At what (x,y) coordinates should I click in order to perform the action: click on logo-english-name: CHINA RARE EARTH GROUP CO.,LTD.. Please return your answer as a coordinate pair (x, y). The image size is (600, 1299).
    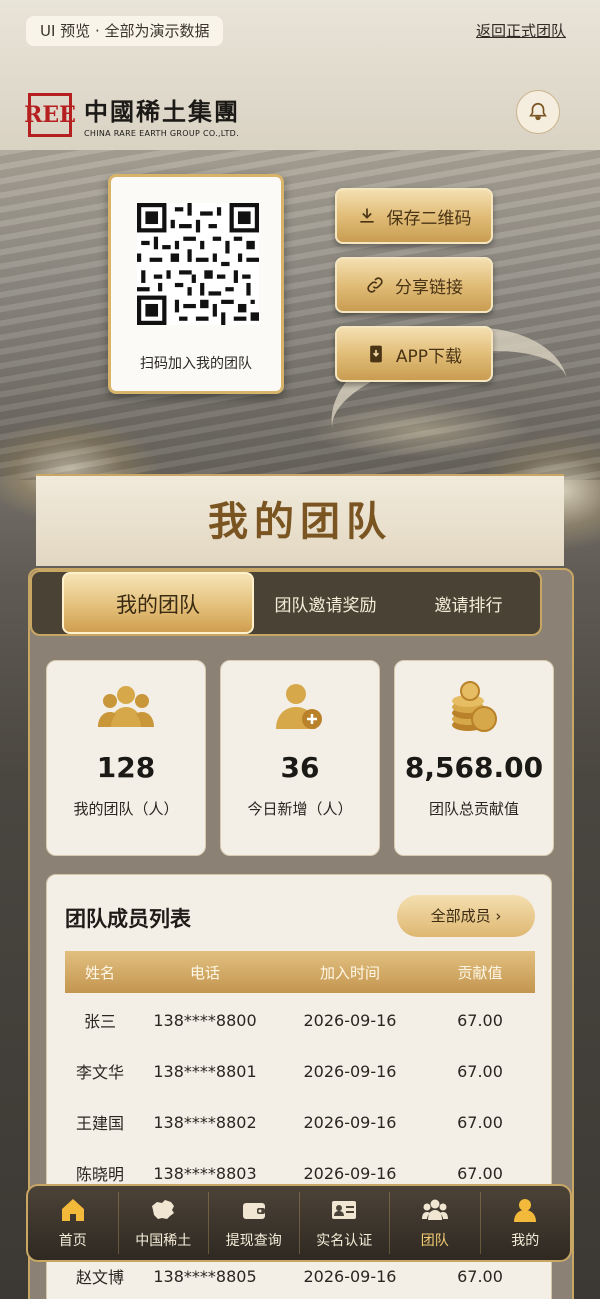
    Looking at the image, I should click on (161, 133).